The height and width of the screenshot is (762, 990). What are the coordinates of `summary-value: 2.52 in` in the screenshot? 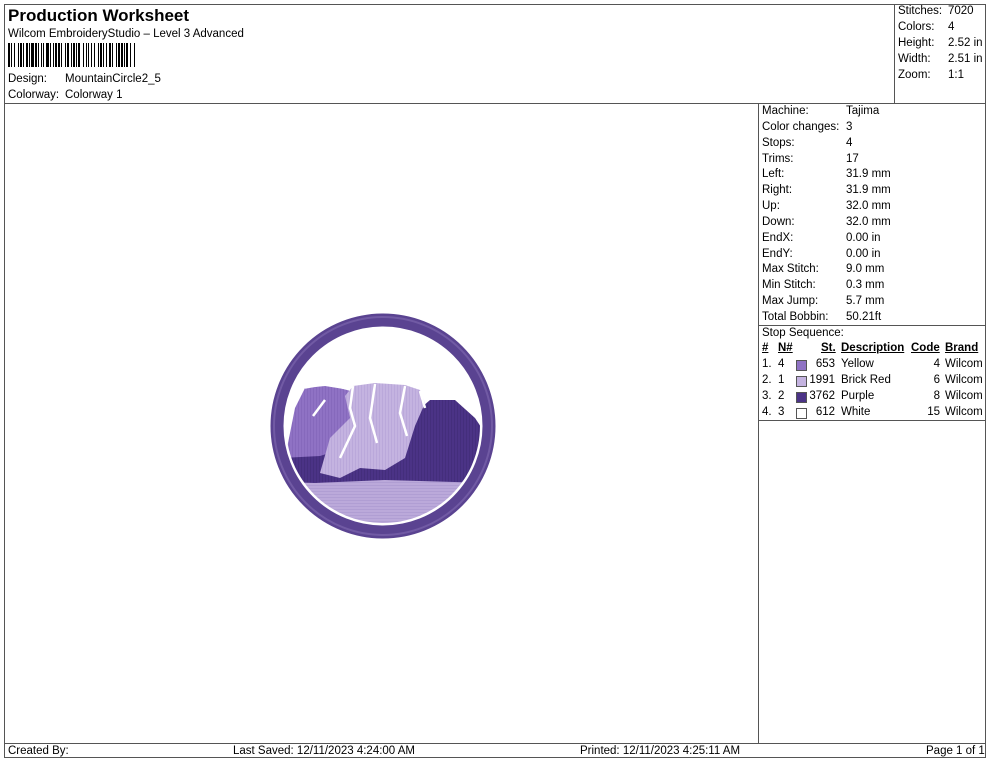 It's located at (965, 43).